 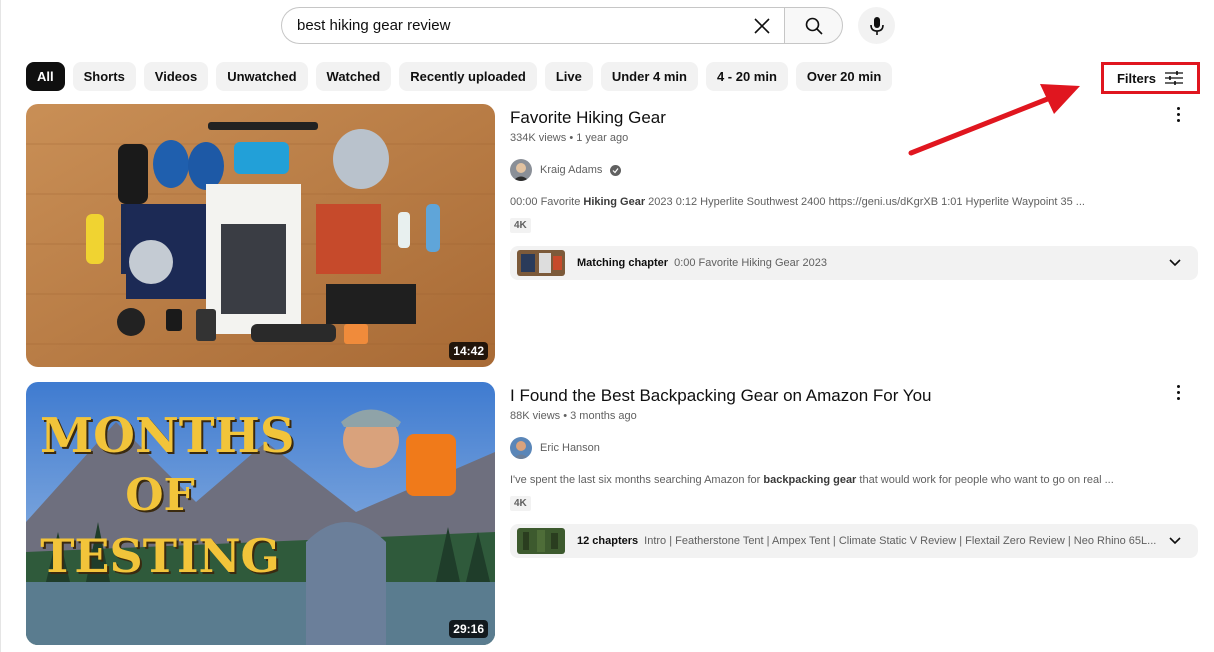 I want to click on video-duration: 14:42, so click(x=468, y=351).